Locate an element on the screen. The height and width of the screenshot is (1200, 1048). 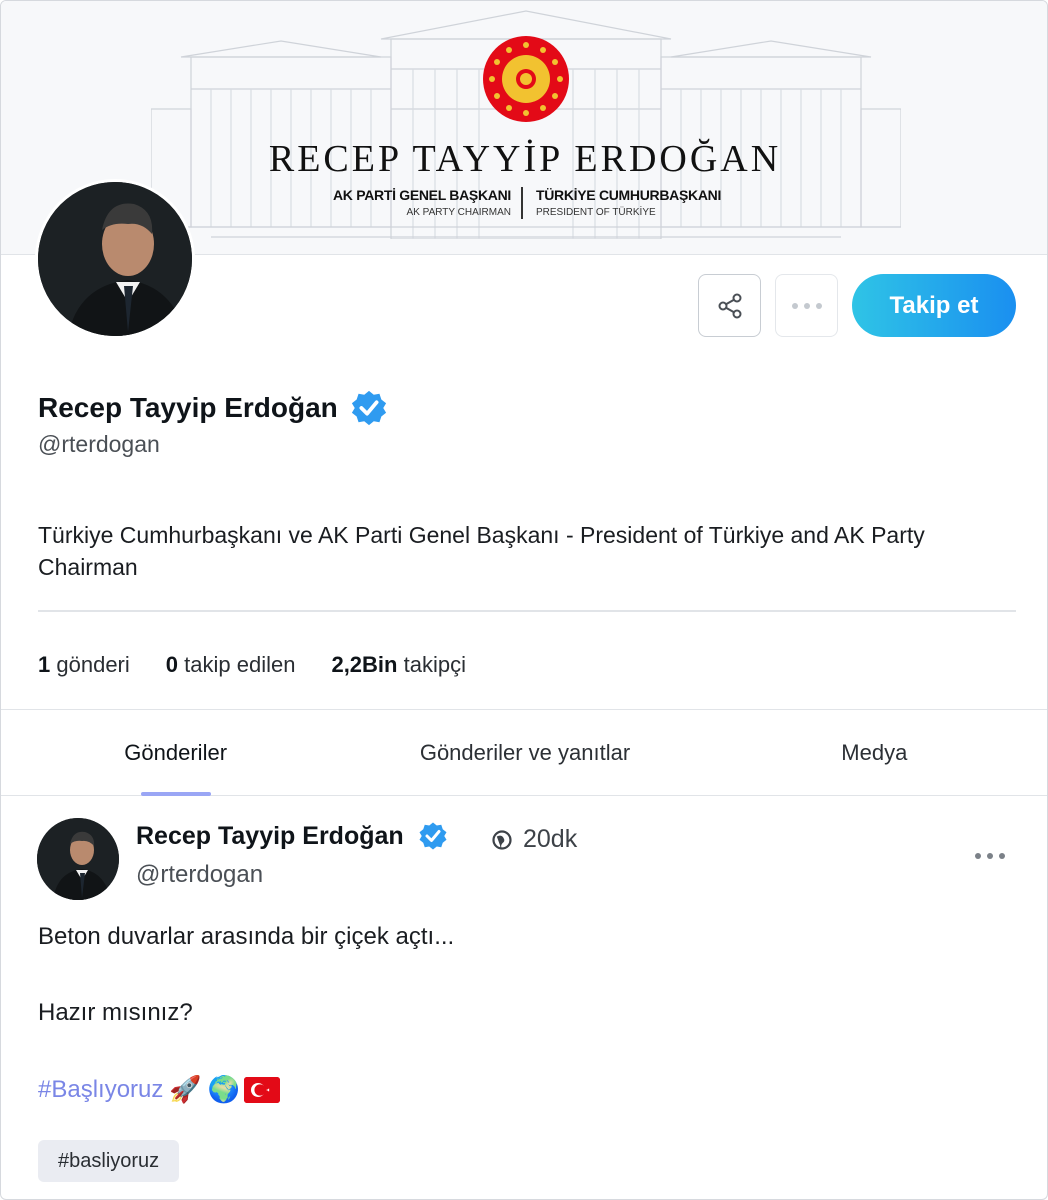
banner-right-subtitle: PRESIDENT OF TÜRKİYE is located at coordinates (596, 212).